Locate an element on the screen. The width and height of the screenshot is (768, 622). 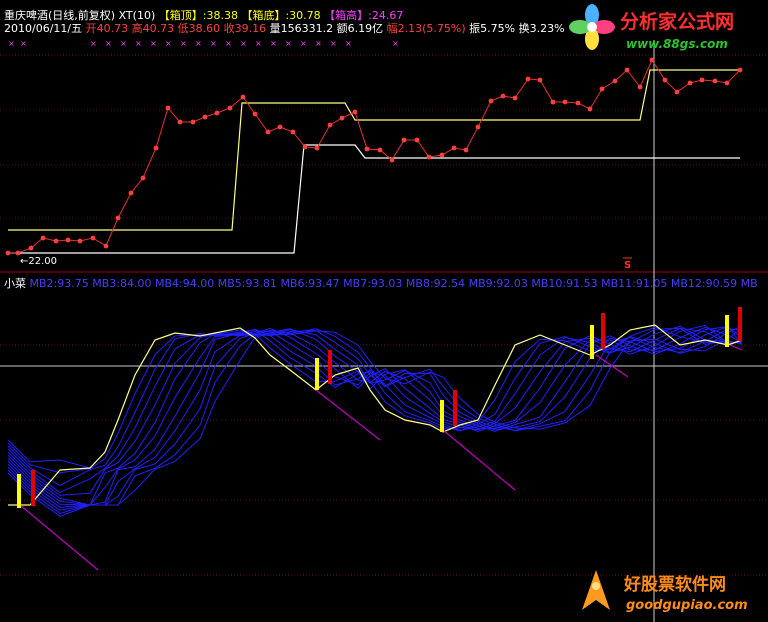
ma-label: MB4:94.00 is located at coordinates (186, 283).